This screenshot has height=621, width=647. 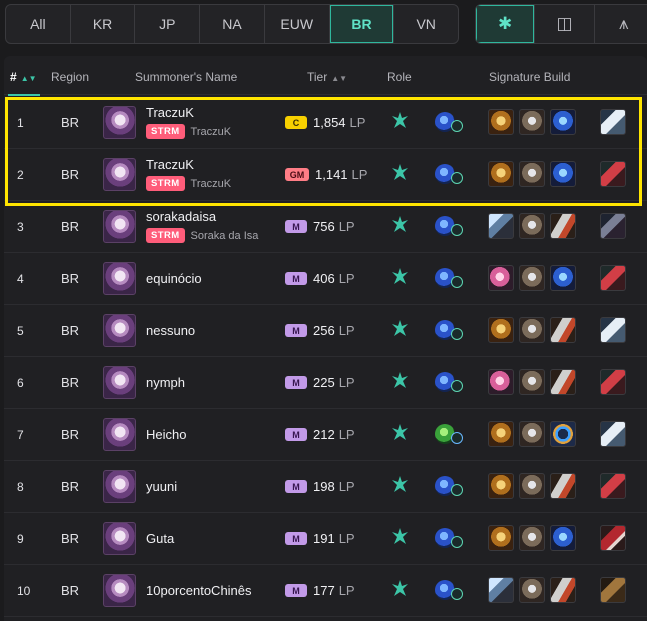 I want to click on header-tier-label: Tier, so click(x=317, y=77).